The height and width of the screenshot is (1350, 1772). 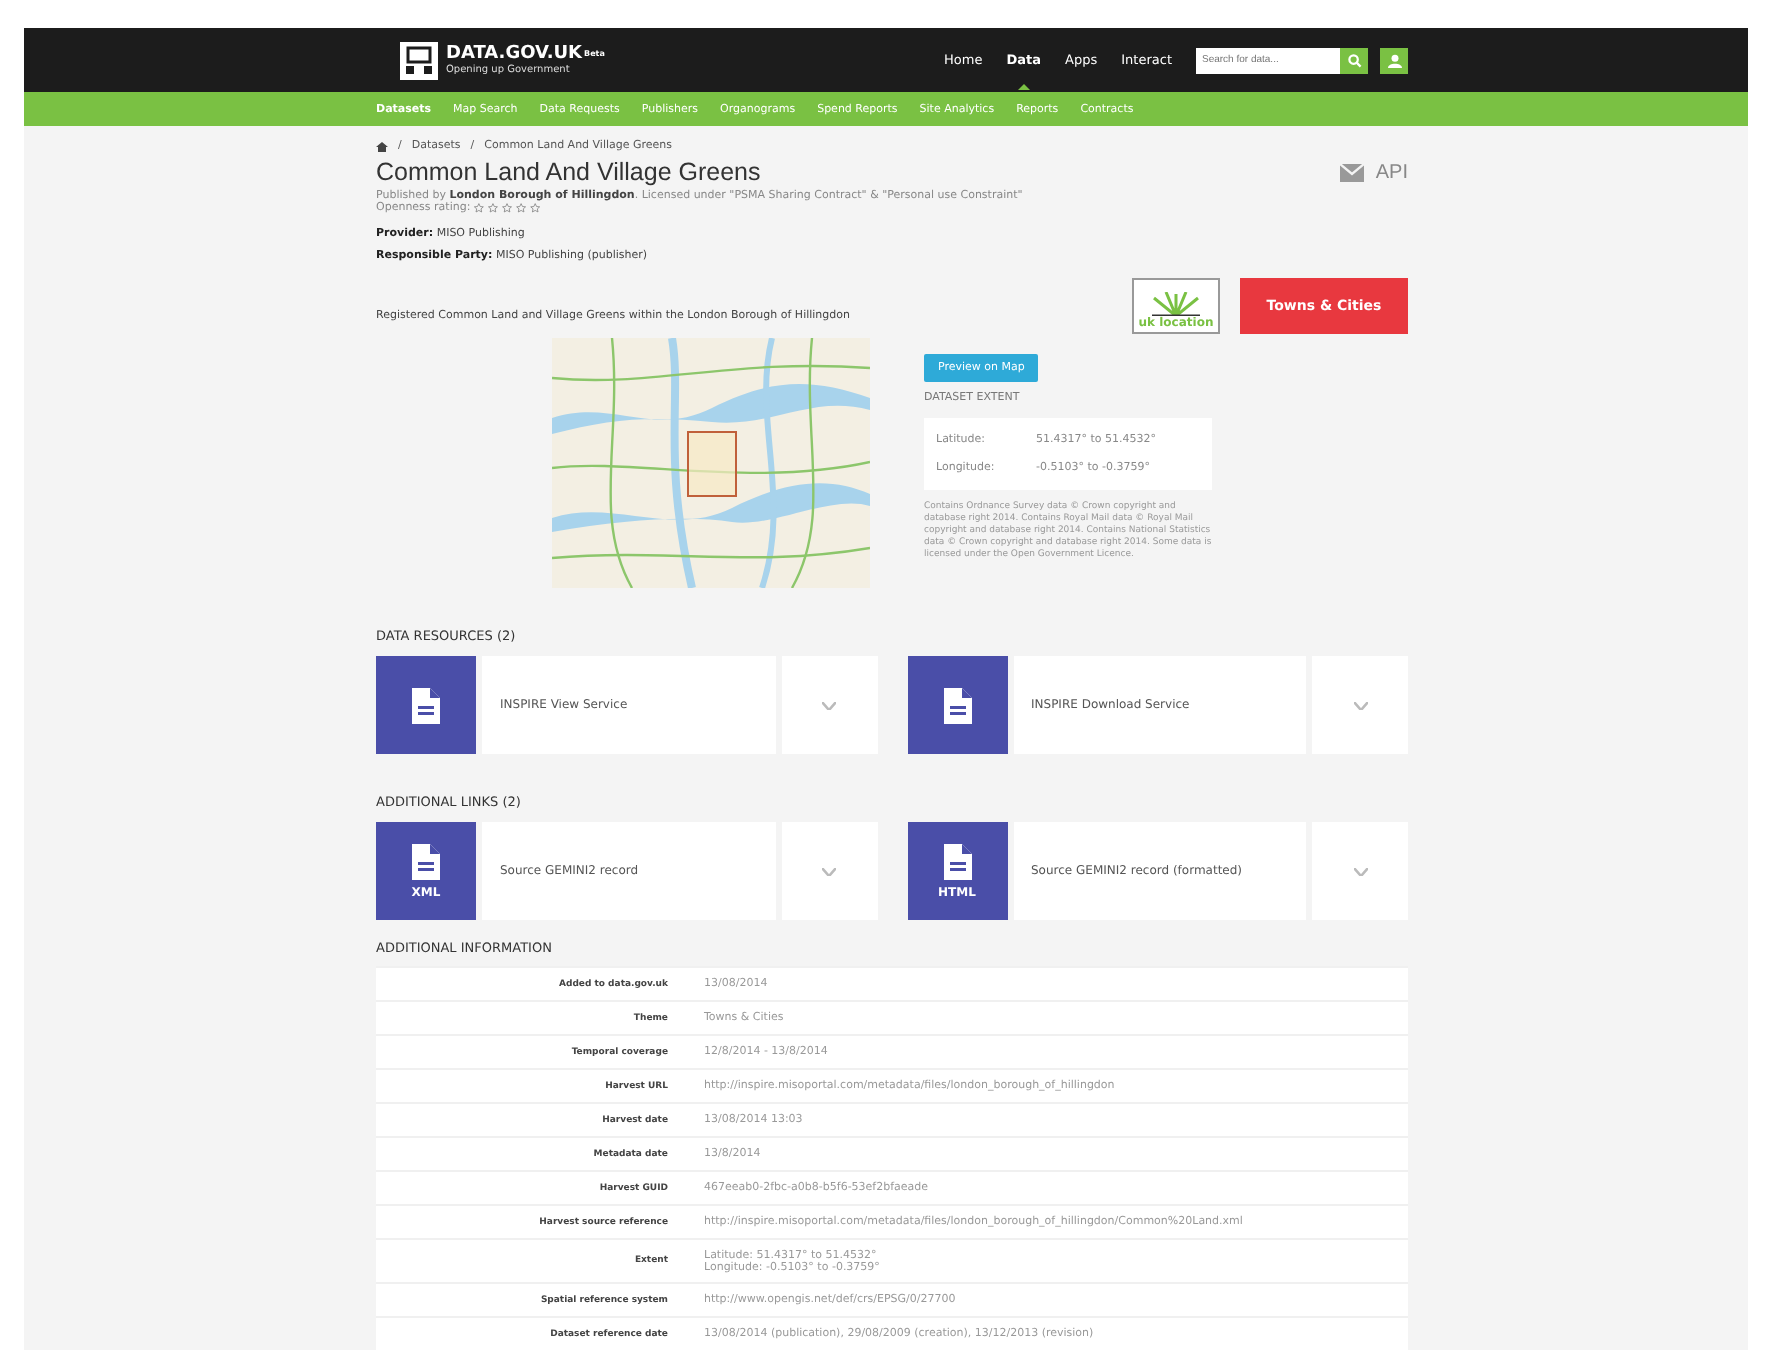 I want to click on search-button, so click(x=1354, y=60).